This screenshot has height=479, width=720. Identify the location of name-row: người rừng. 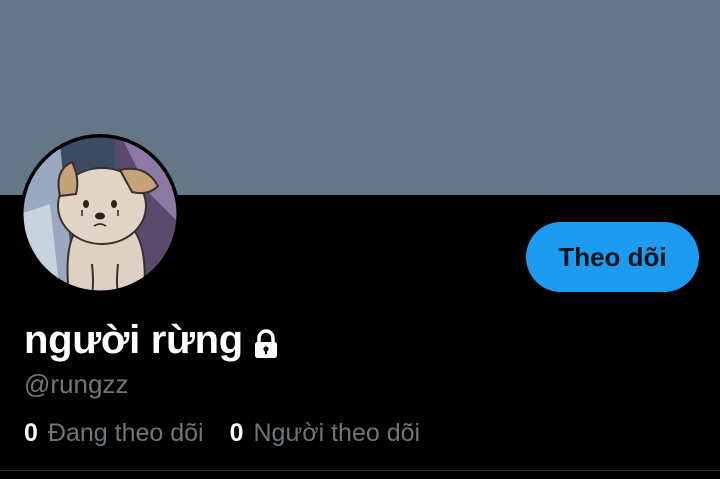
(153, 340).